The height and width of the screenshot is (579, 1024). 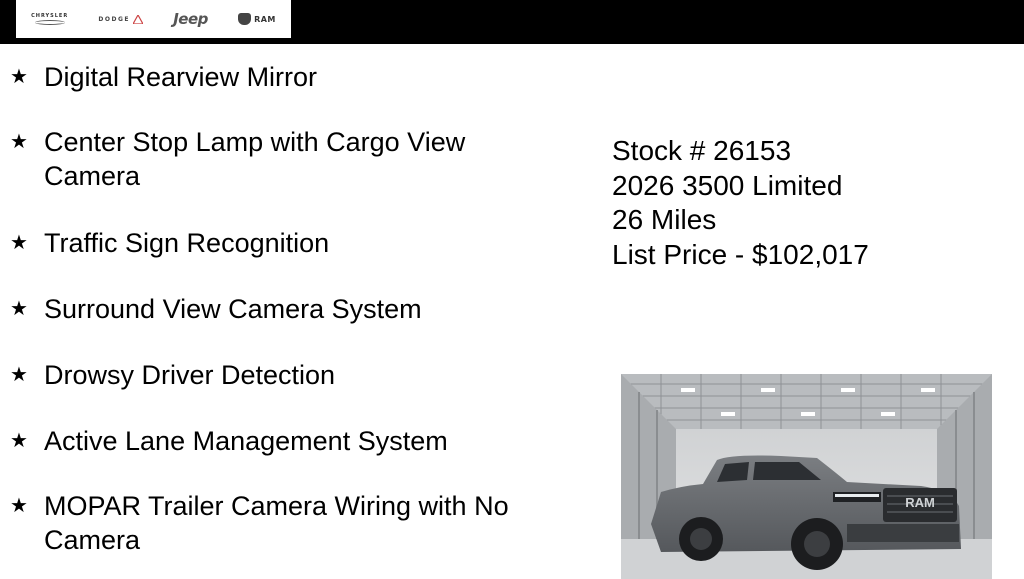 What do you see at coordinates (187, 243) in the screenshot?
I see `feature-text: Traffic Sign Recognition` at bounding box center [187, 243].